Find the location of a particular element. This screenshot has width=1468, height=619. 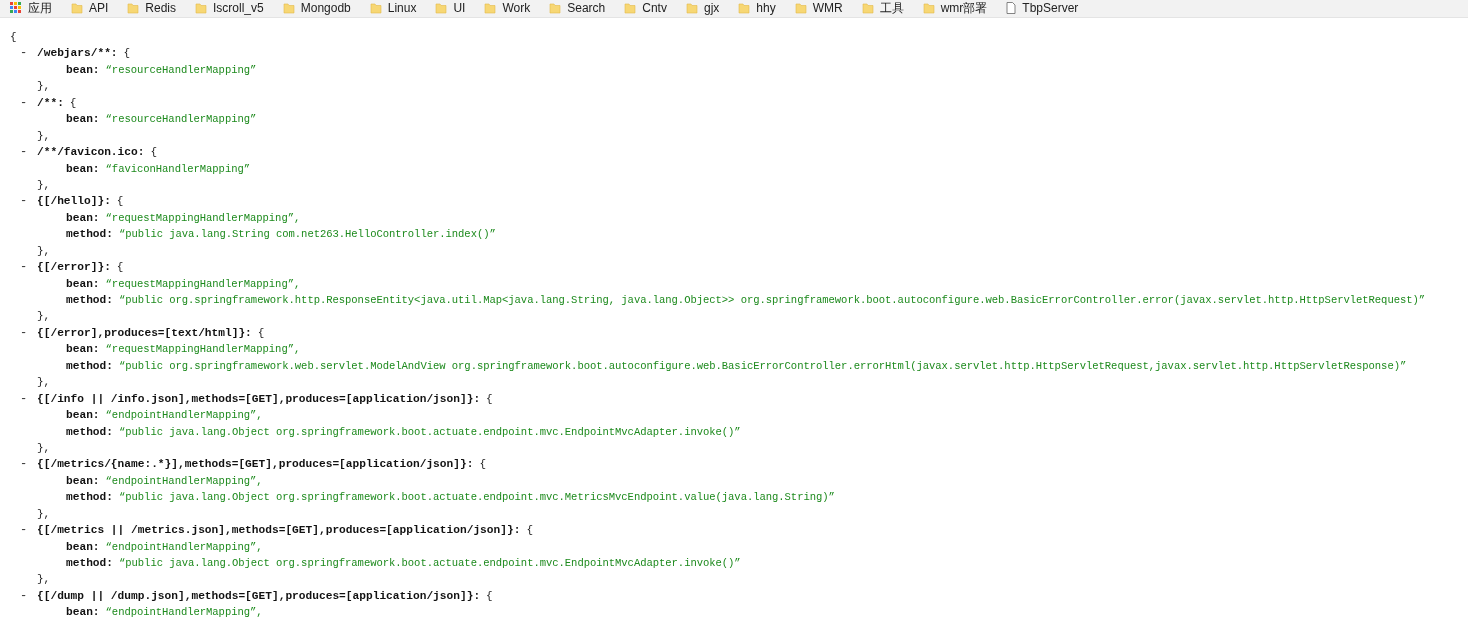

json-string: “faviconHandlerMapping” is located at coordinates (177, 169).